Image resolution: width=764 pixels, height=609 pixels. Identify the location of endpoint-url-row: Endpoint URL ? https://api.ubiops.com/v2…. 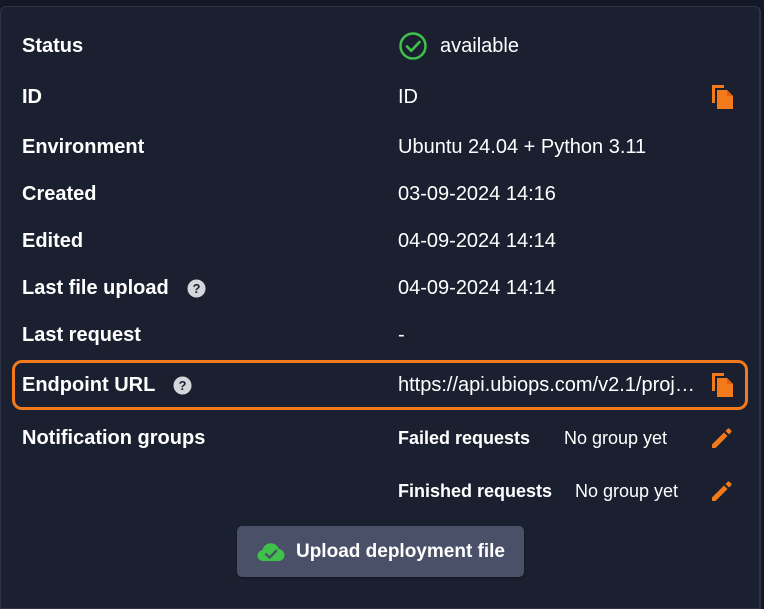
(382, 385).